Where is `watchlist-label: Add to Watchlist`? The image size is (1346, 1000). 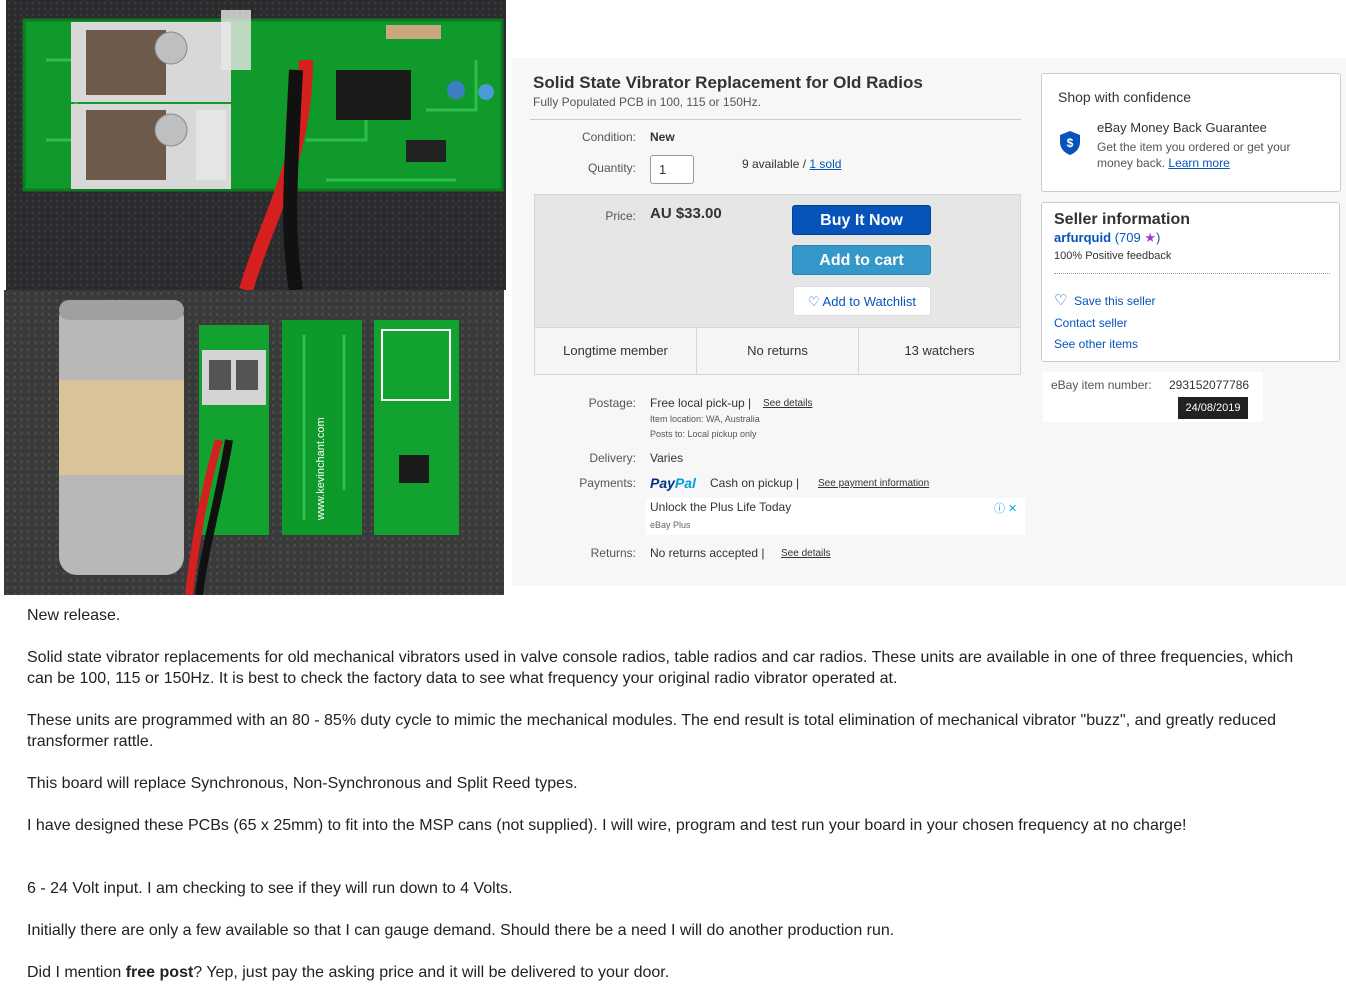 watchlist-label: Add to Watchlist is located at coordinates (869, 301).